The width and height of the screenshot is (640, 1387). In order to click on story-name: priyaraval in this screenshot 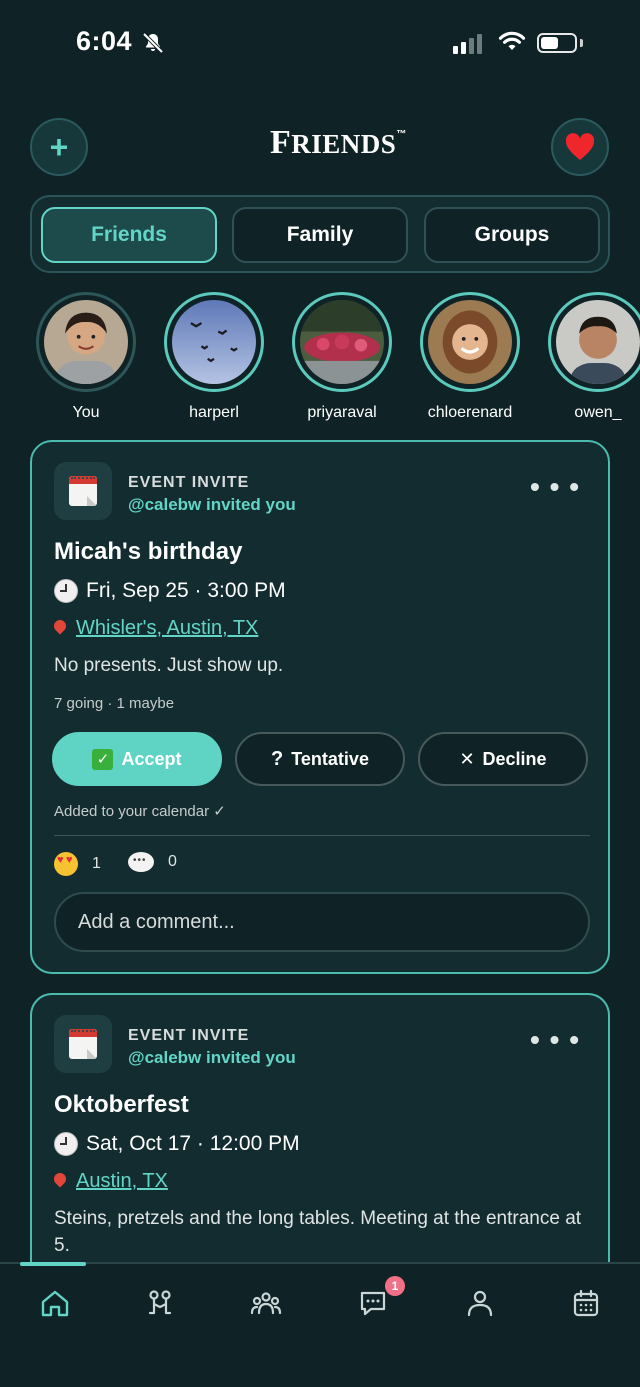, I will do `click(342, 412)`.